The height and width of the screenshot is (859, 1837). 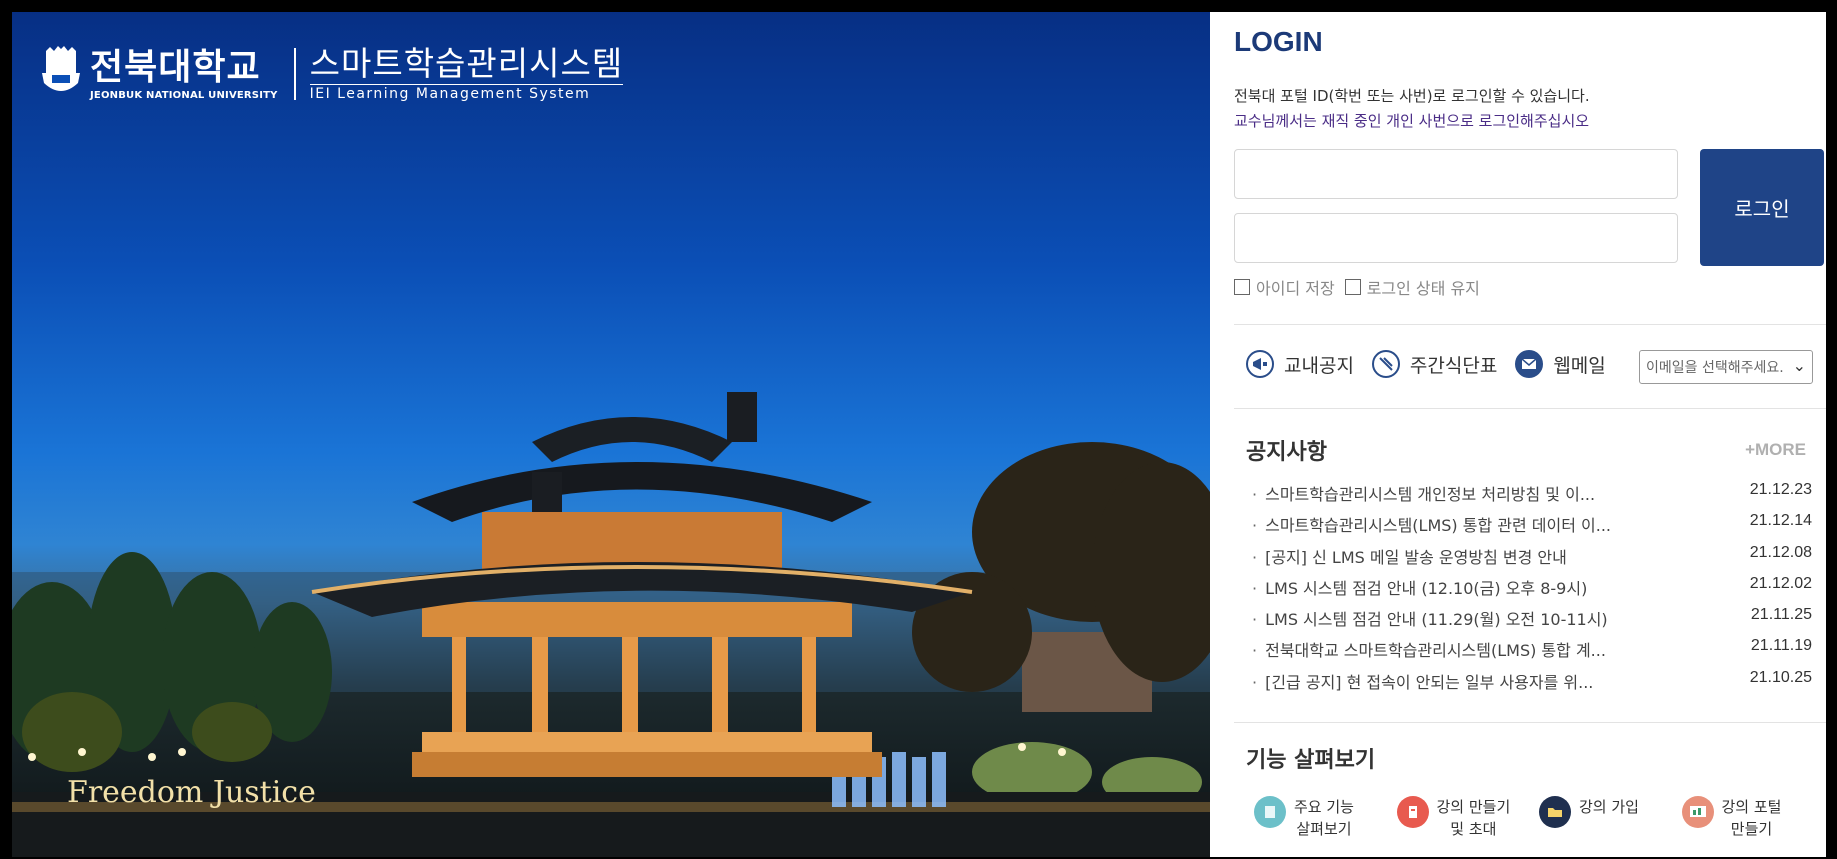 I want to click on id-input, so click(x=1456, y=174).